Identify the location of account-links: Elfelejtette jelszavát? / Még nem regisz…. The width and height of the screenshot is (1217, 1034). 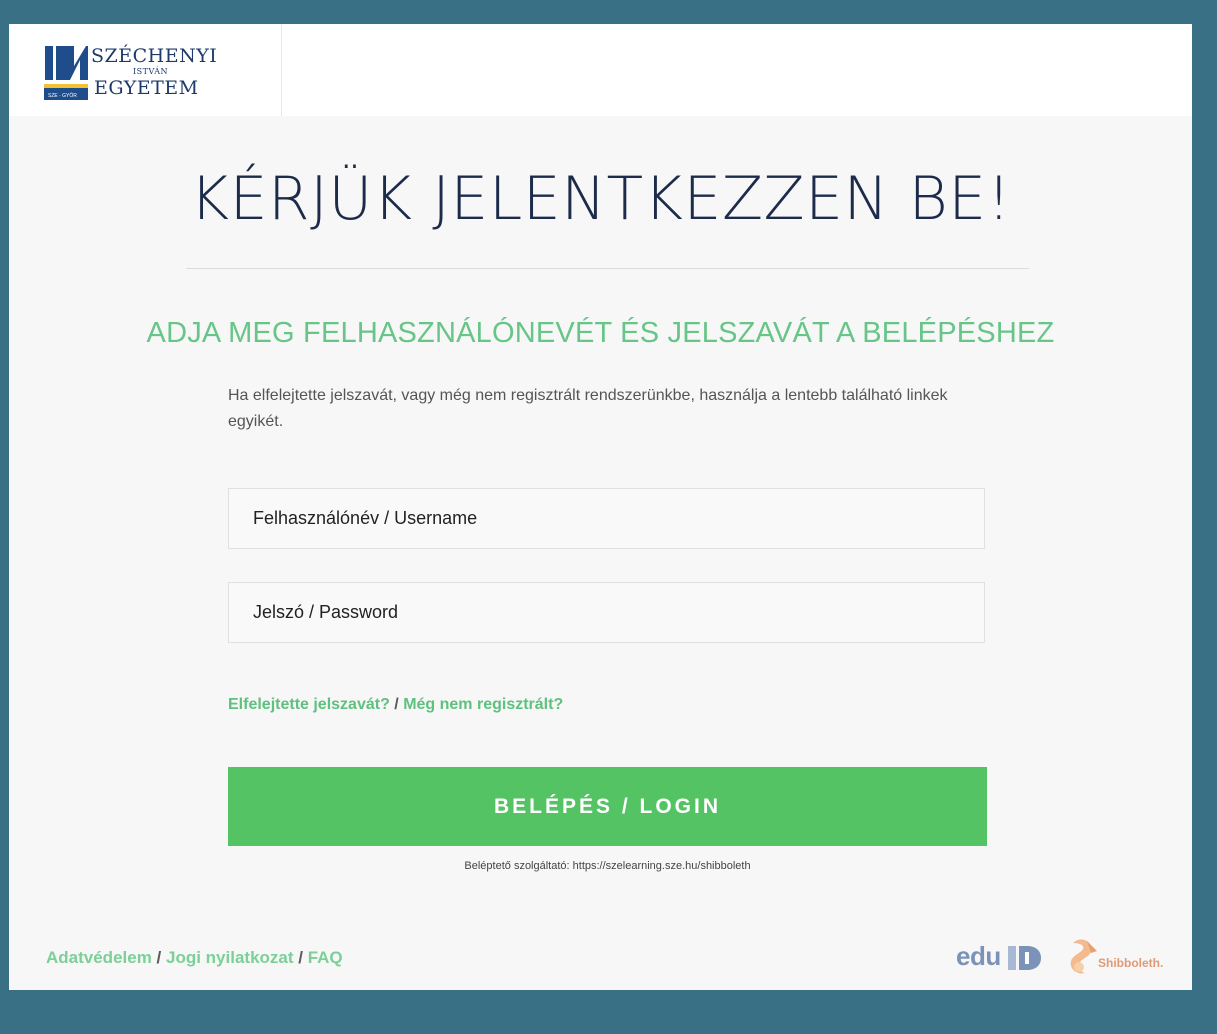
(395, 705).